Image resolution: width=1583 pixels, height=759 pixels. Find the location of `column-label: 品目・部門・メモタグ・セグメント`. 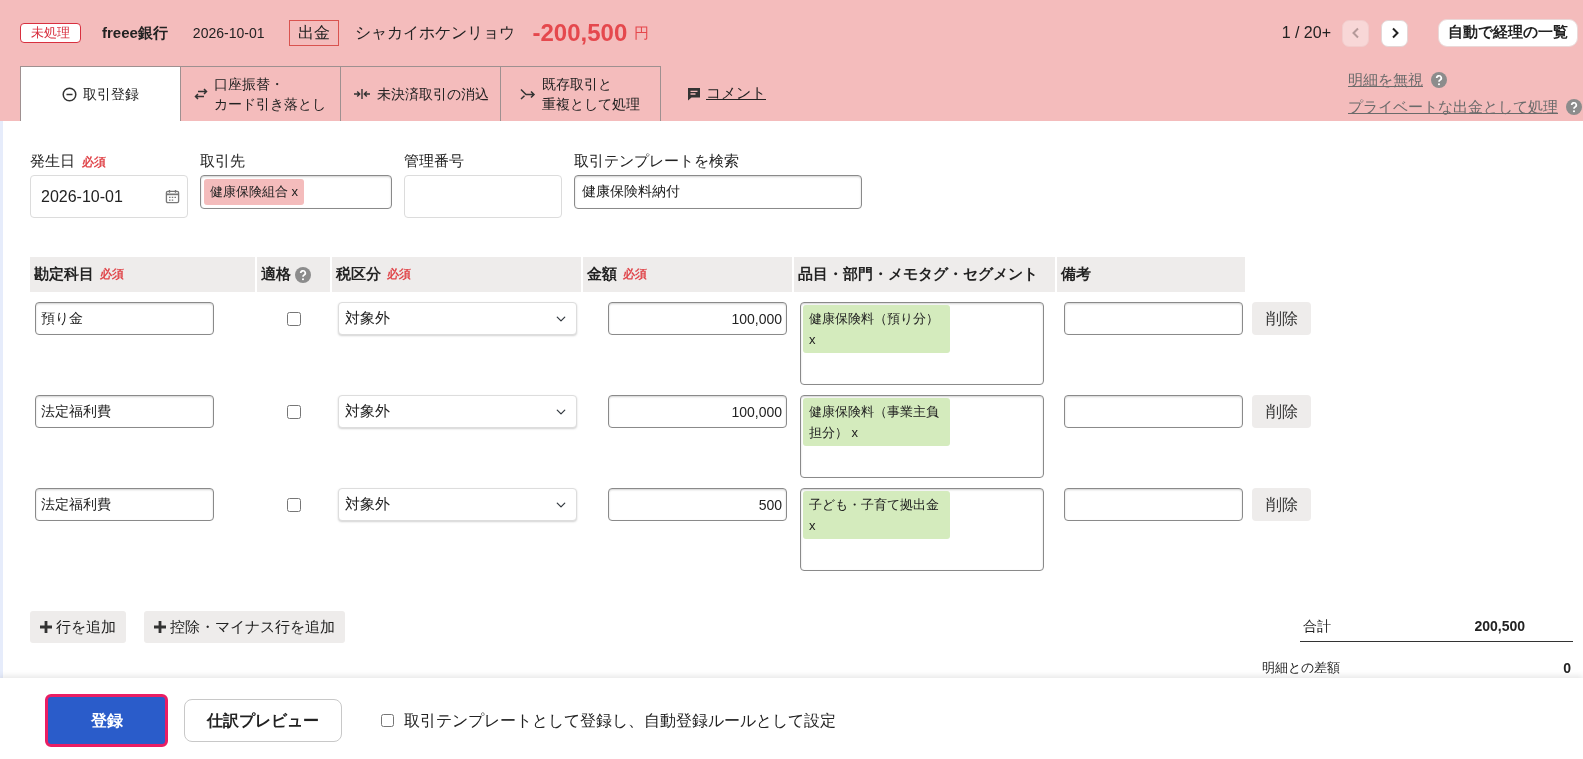

column-label: 品目・部門・メモタグ・セグメント is located at coordinates (918, 274).